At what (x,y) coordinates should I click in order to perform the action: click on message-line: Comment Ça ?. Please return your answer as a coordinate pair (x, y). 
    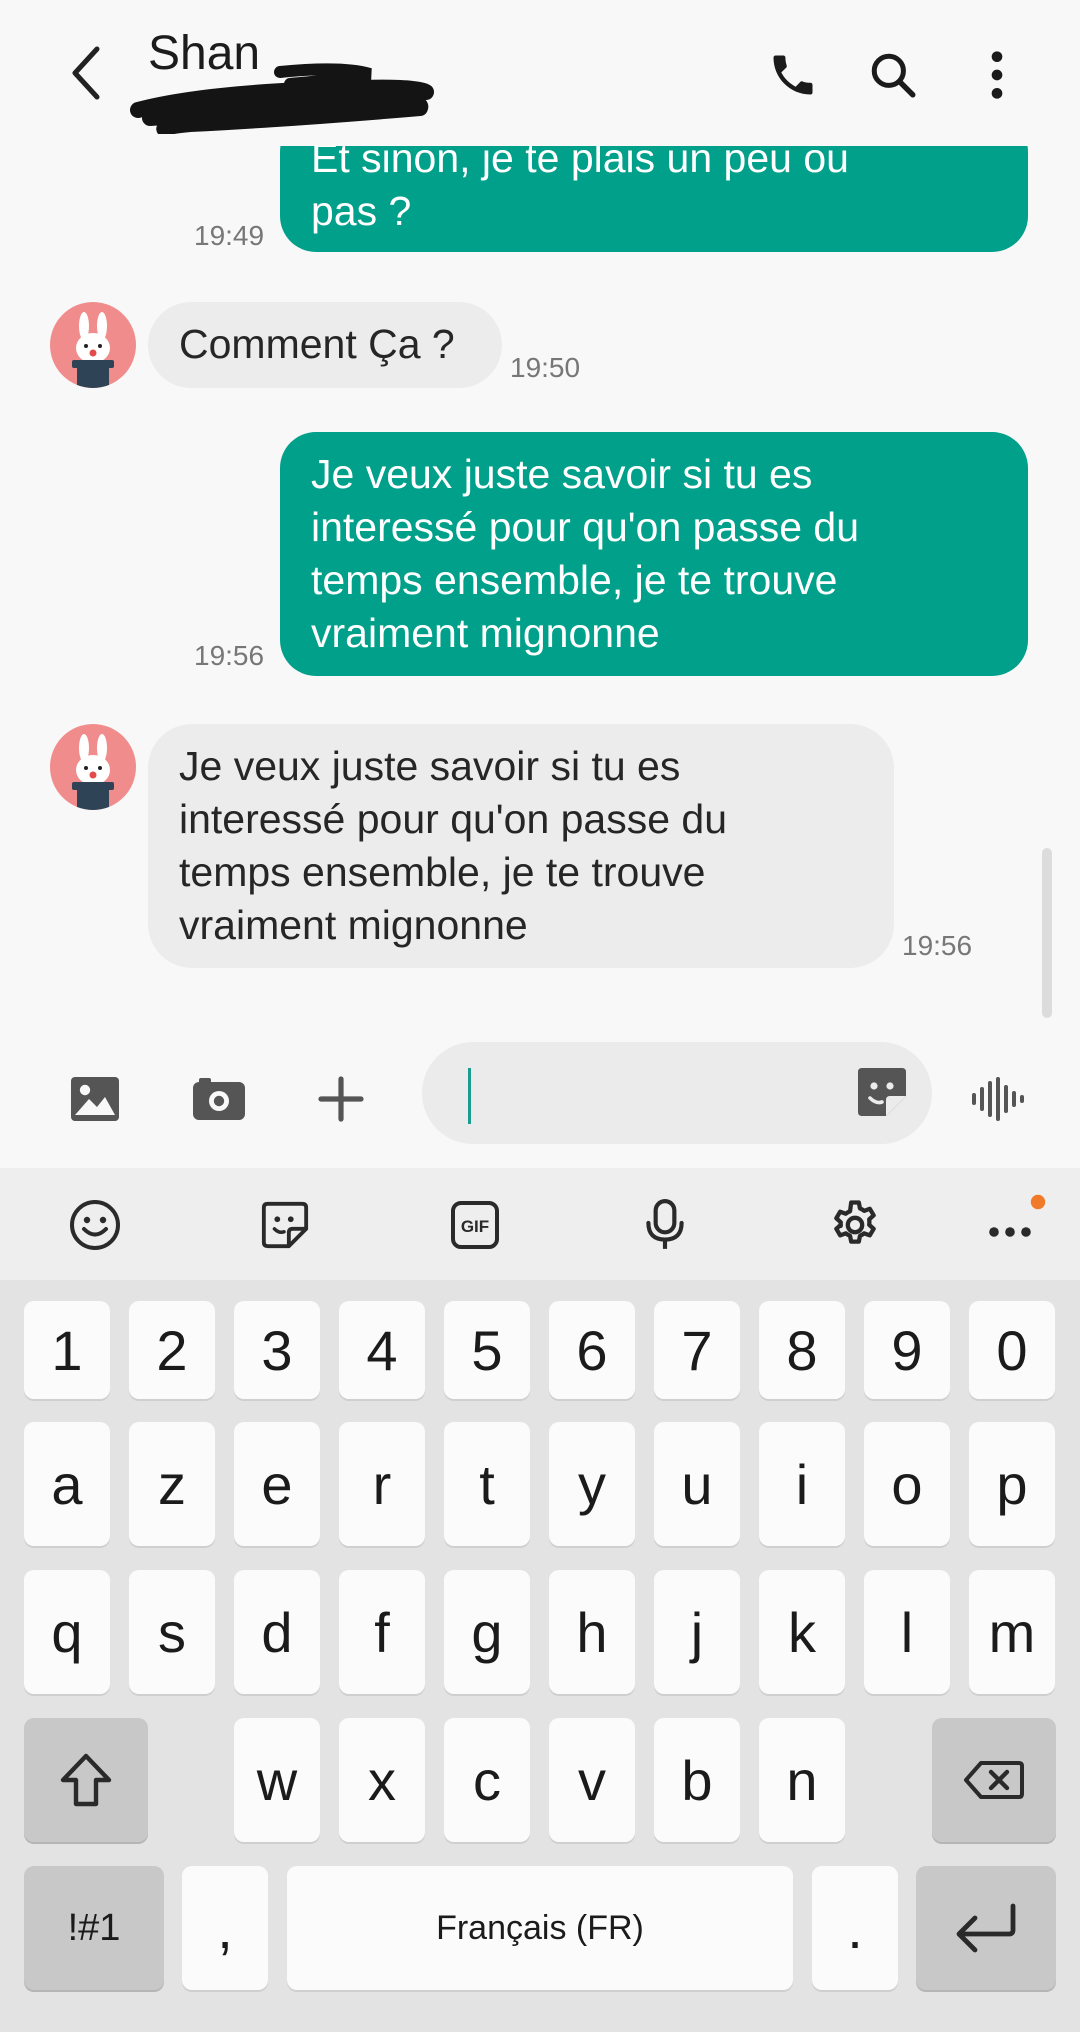
    Looking at the image, I should click on (317, 344).